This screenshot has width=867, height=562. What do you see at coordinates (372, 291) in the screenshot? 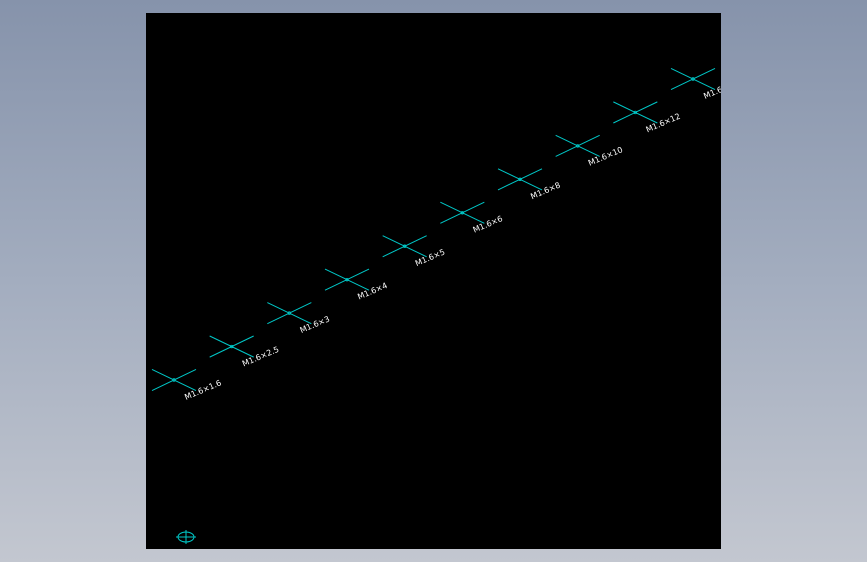
I see `marker-label: M1.6×4` at bounding box center [372, 291].